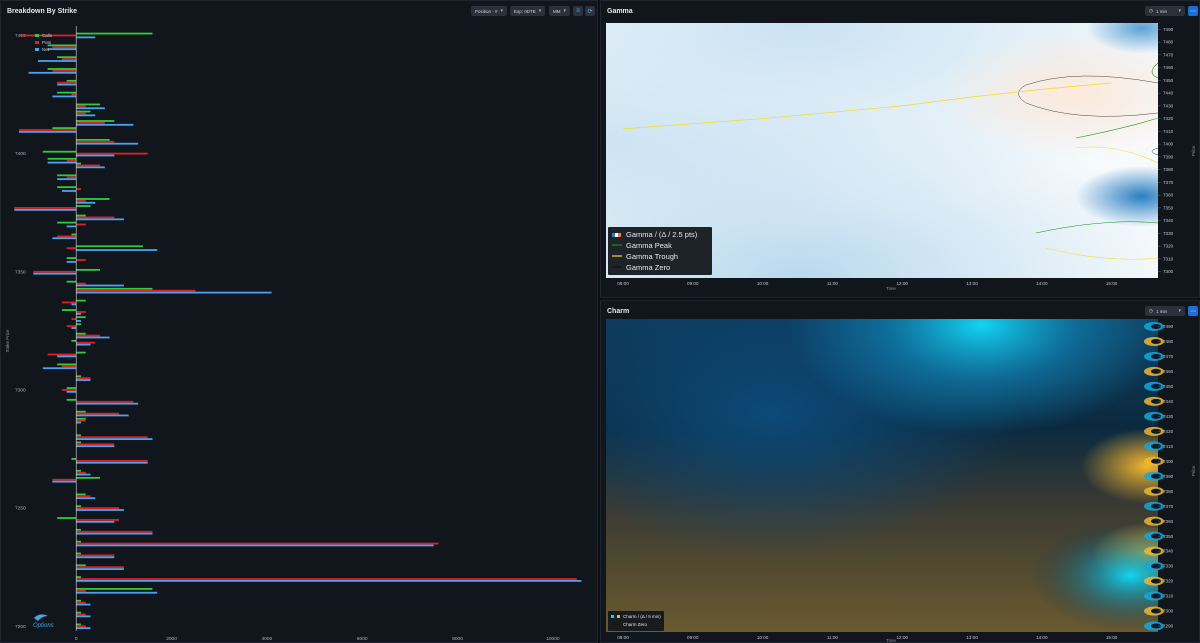 Image resolution: width=1200 pixels, height=643 pixels. Describe the element at coordinates (1168, 271) in the screenshot. I see `y-tick-label: 7300` at that location.